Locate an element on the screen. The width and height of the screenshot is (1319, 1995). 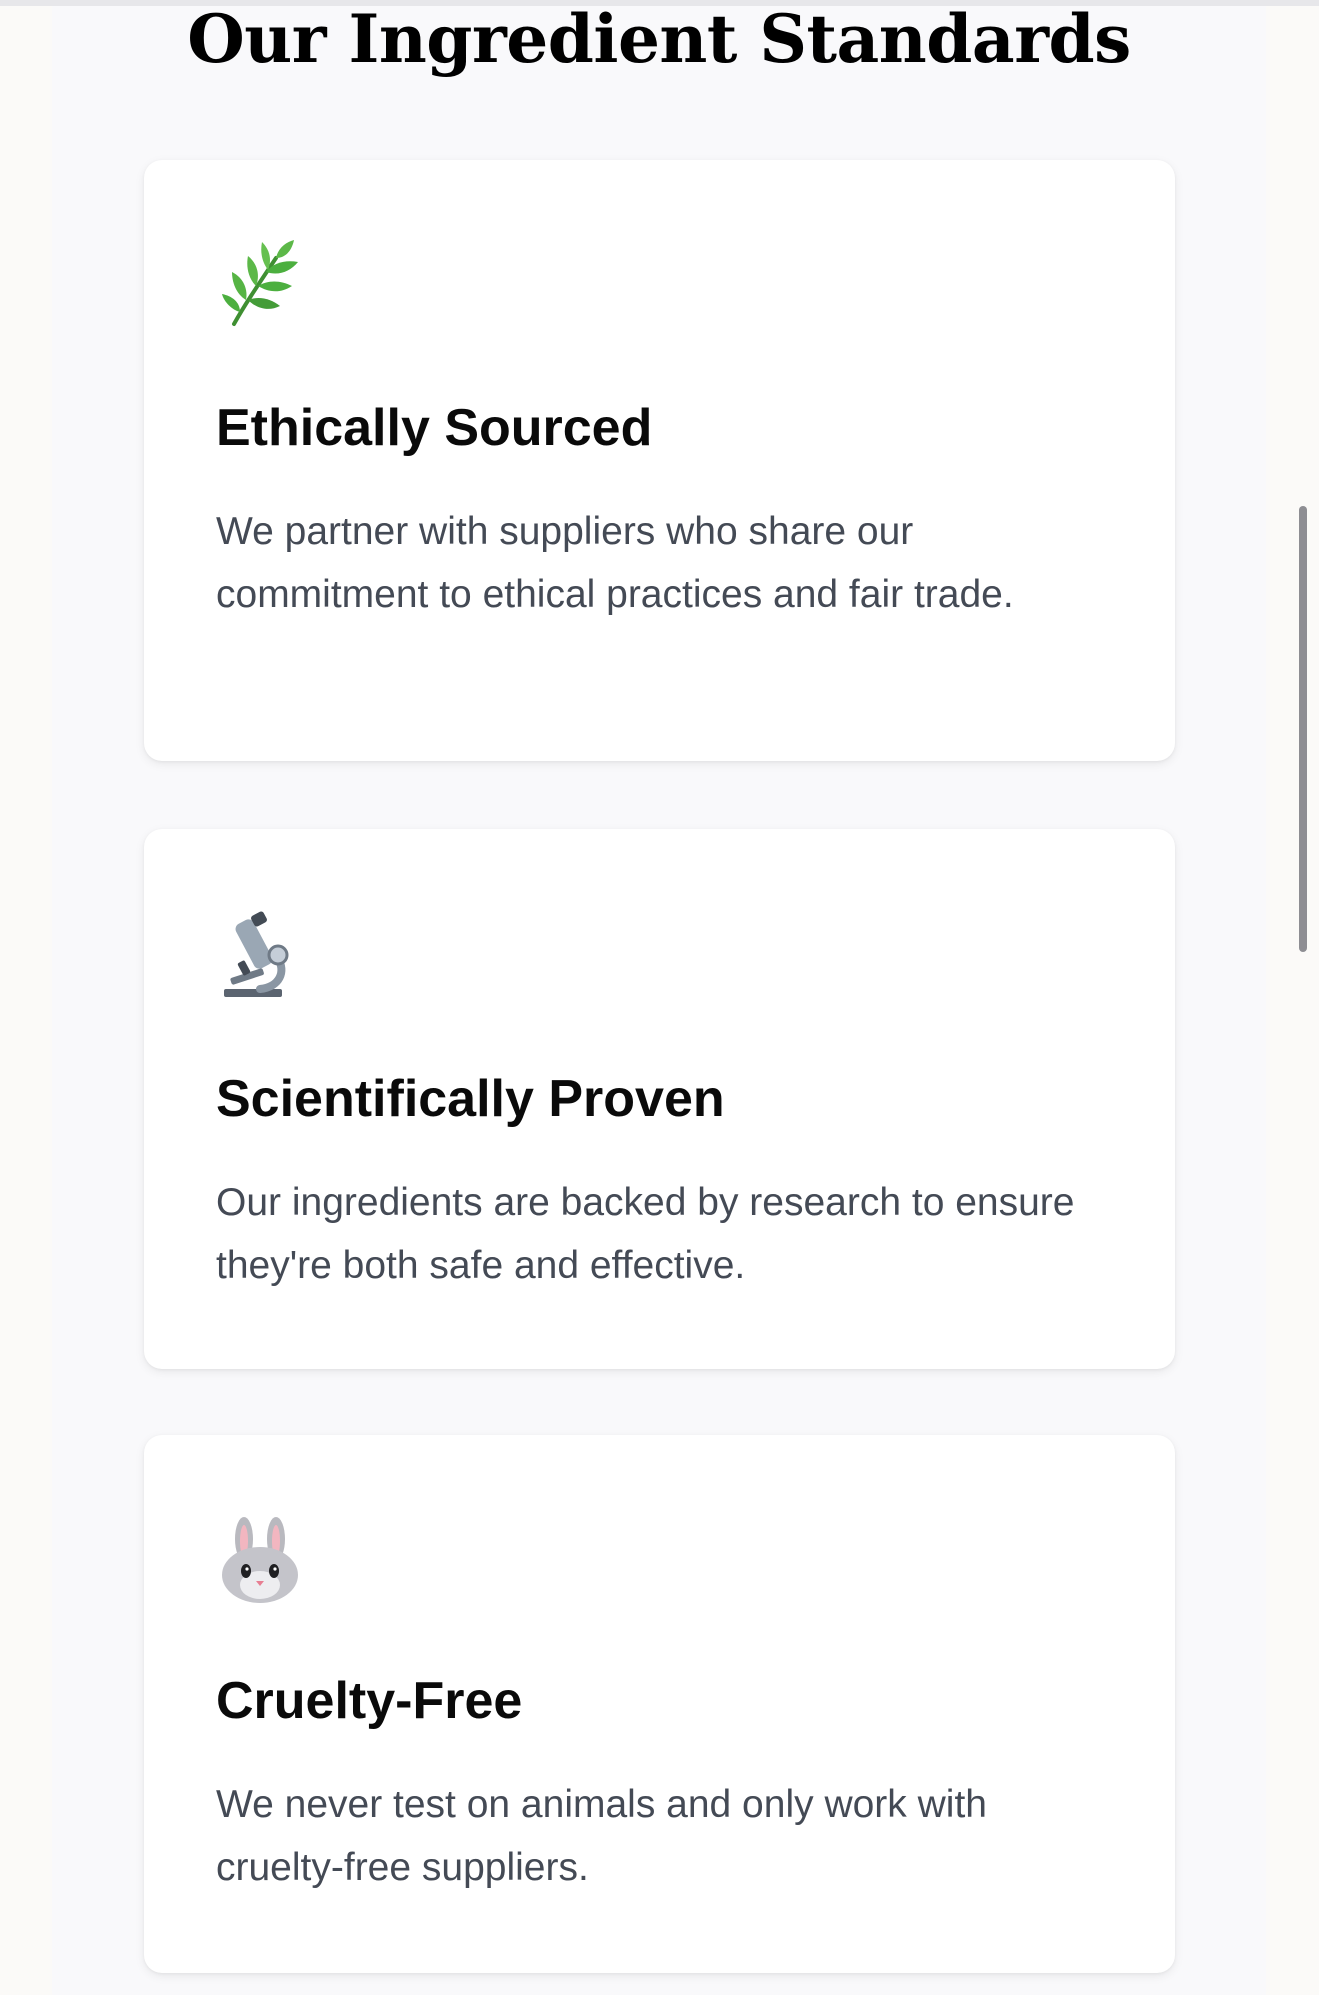
vertical-scrollbar is located at coordinates (1303, 729).